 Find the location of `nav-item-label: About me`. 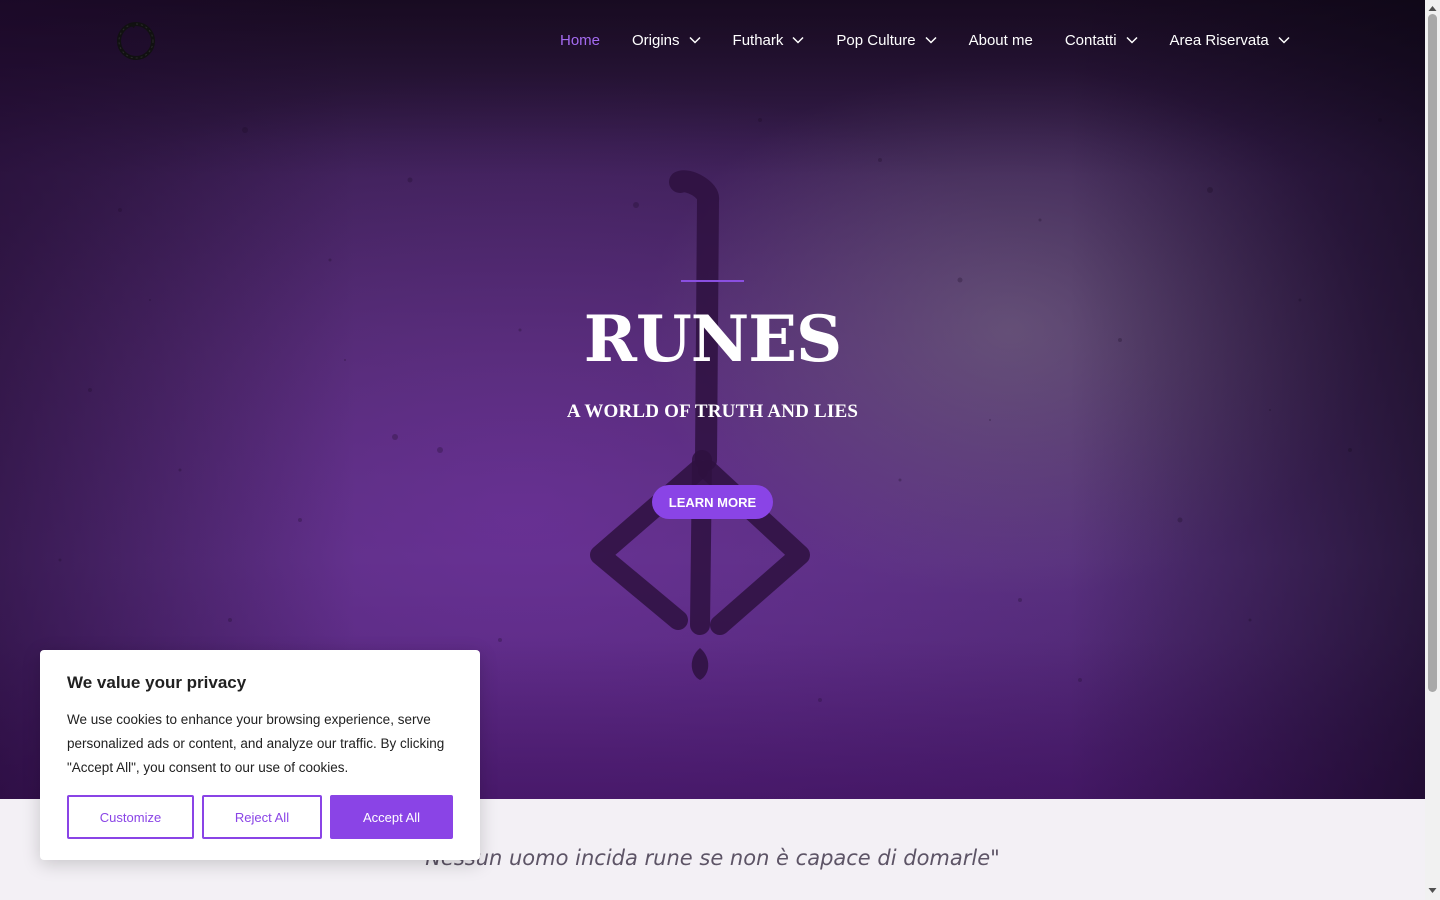

nav-item-label: About me is located at coordinates (1000, 40).